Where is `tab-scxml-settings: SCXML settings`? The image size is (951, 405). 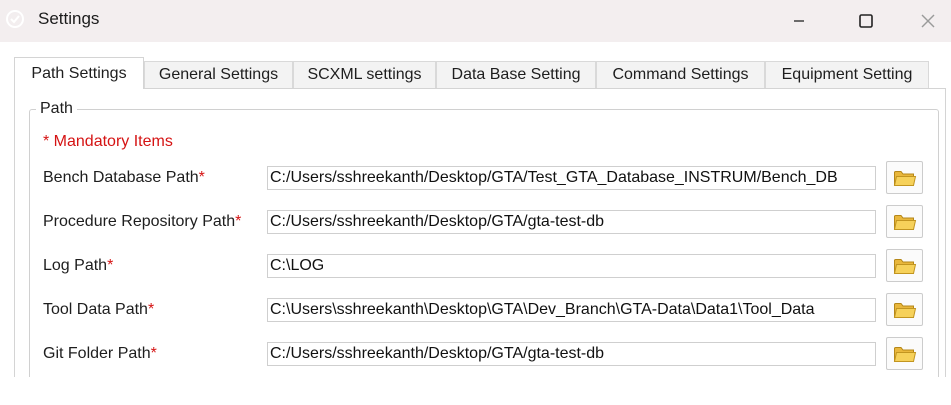
tab-scxml-settings: SCXML settings is located at coordinates (364, 74).